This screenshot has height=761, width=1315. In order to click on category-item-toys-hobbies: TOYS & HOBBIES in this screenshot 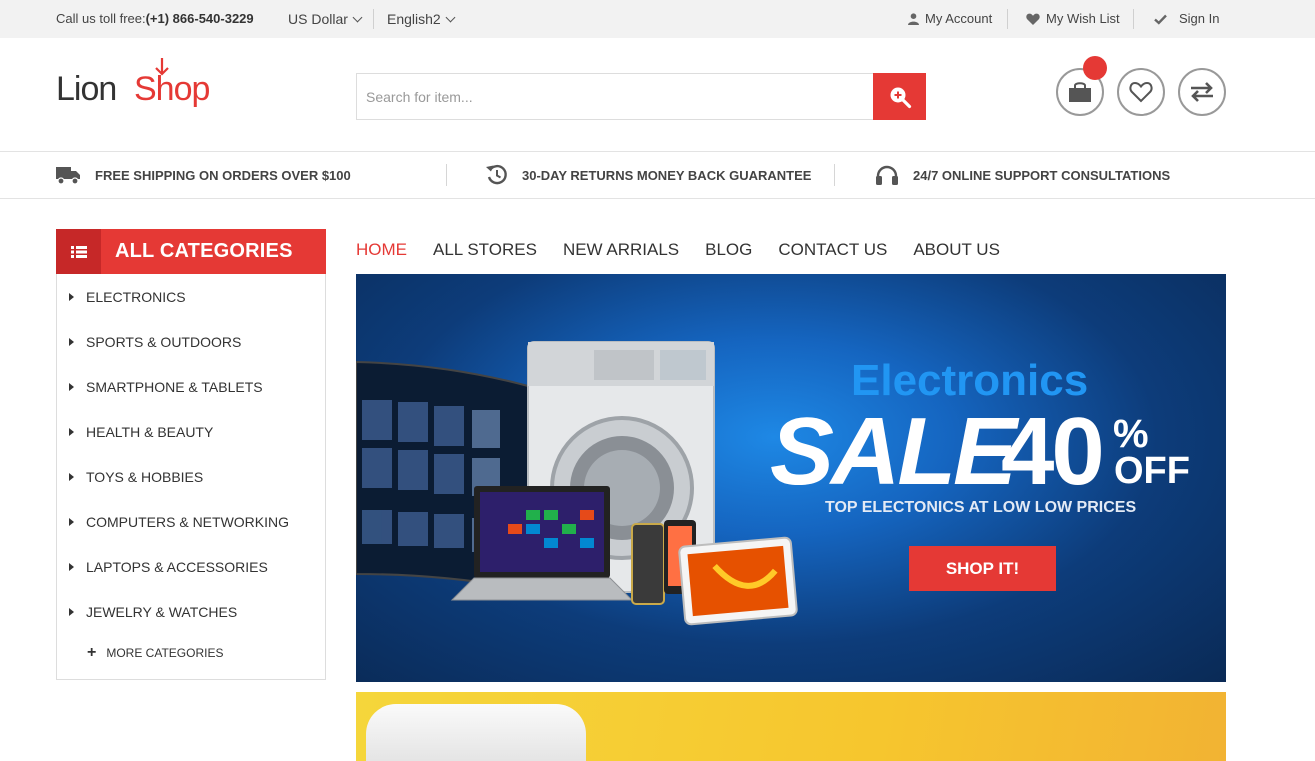, I will do `click(136, 477)`.